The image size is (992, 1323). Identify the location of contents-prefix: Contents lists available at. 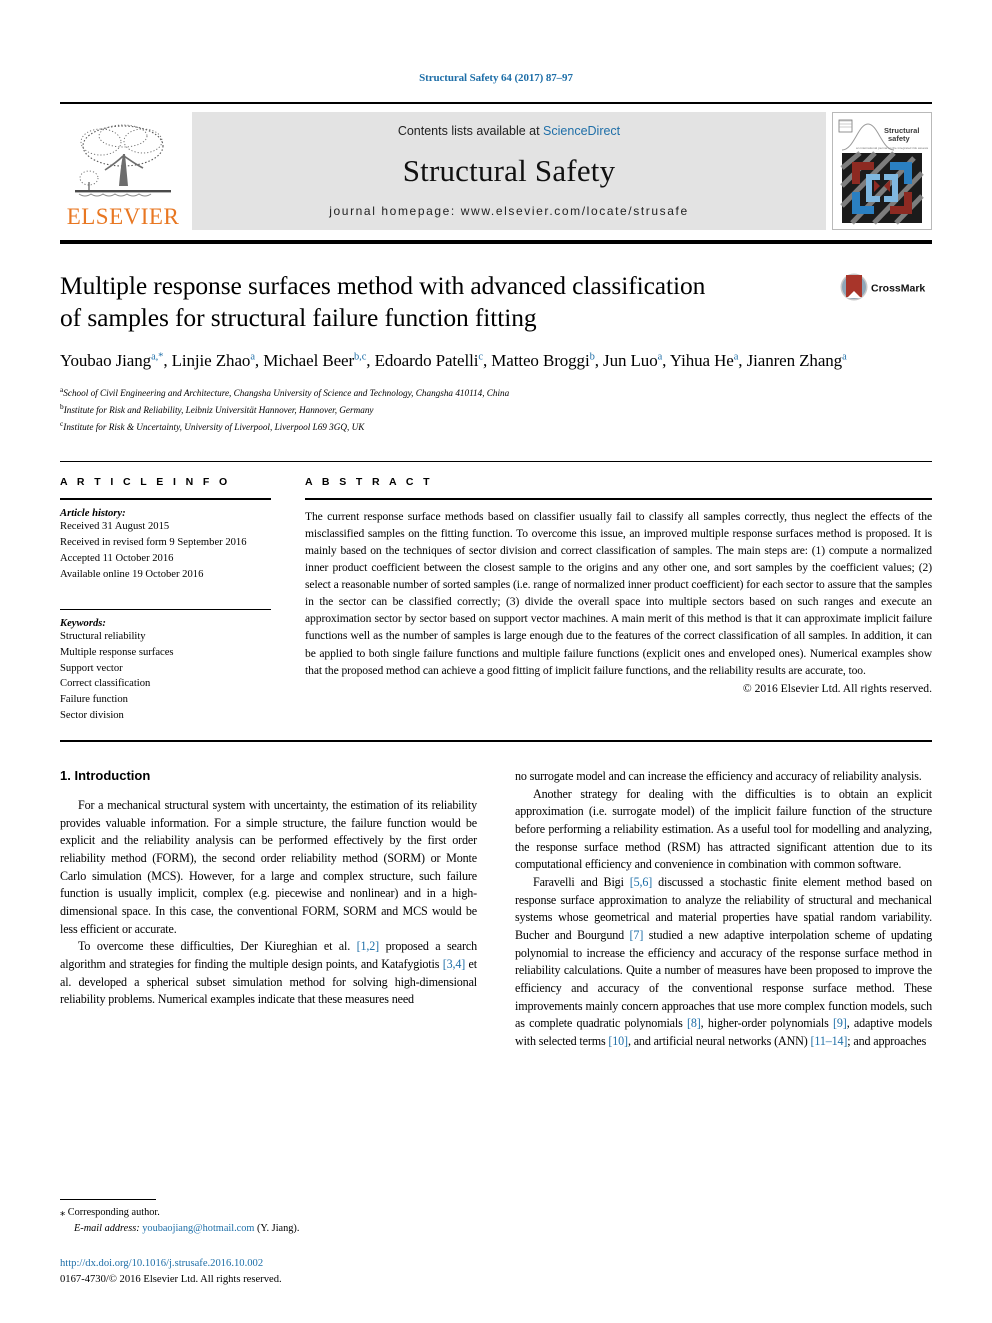
(470, 131).